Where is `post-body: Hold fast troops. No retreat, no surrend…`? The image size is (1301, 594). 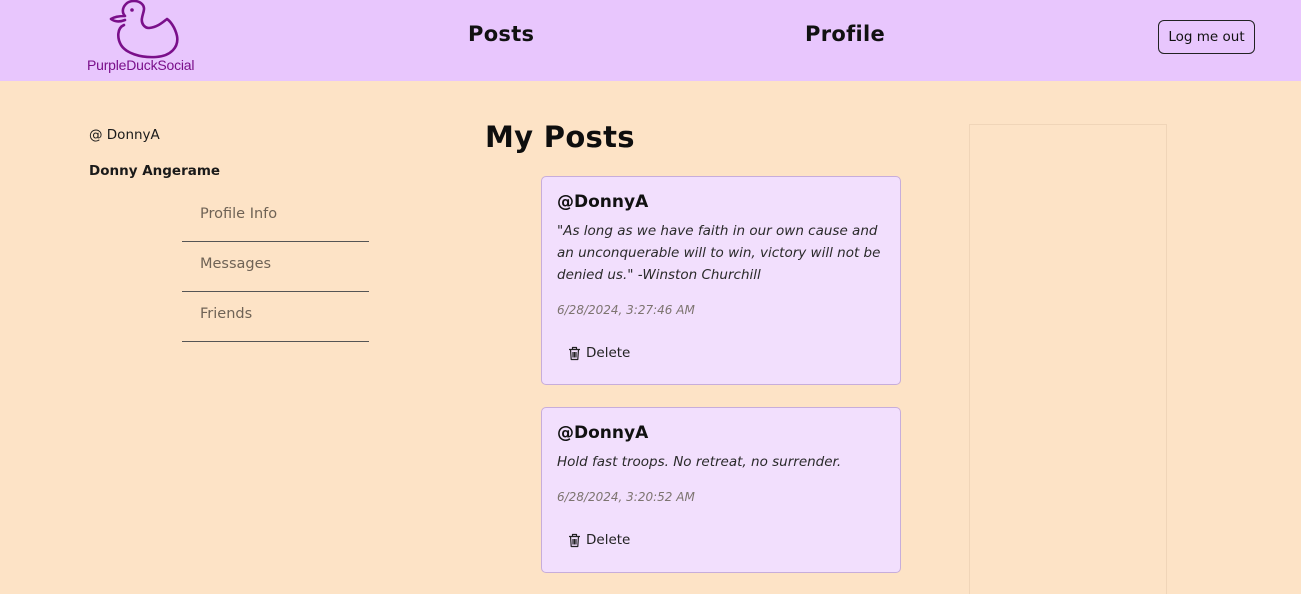 post-body: Hold fast troops. No retreat, no surrend… is located at coordinates (699, 462).